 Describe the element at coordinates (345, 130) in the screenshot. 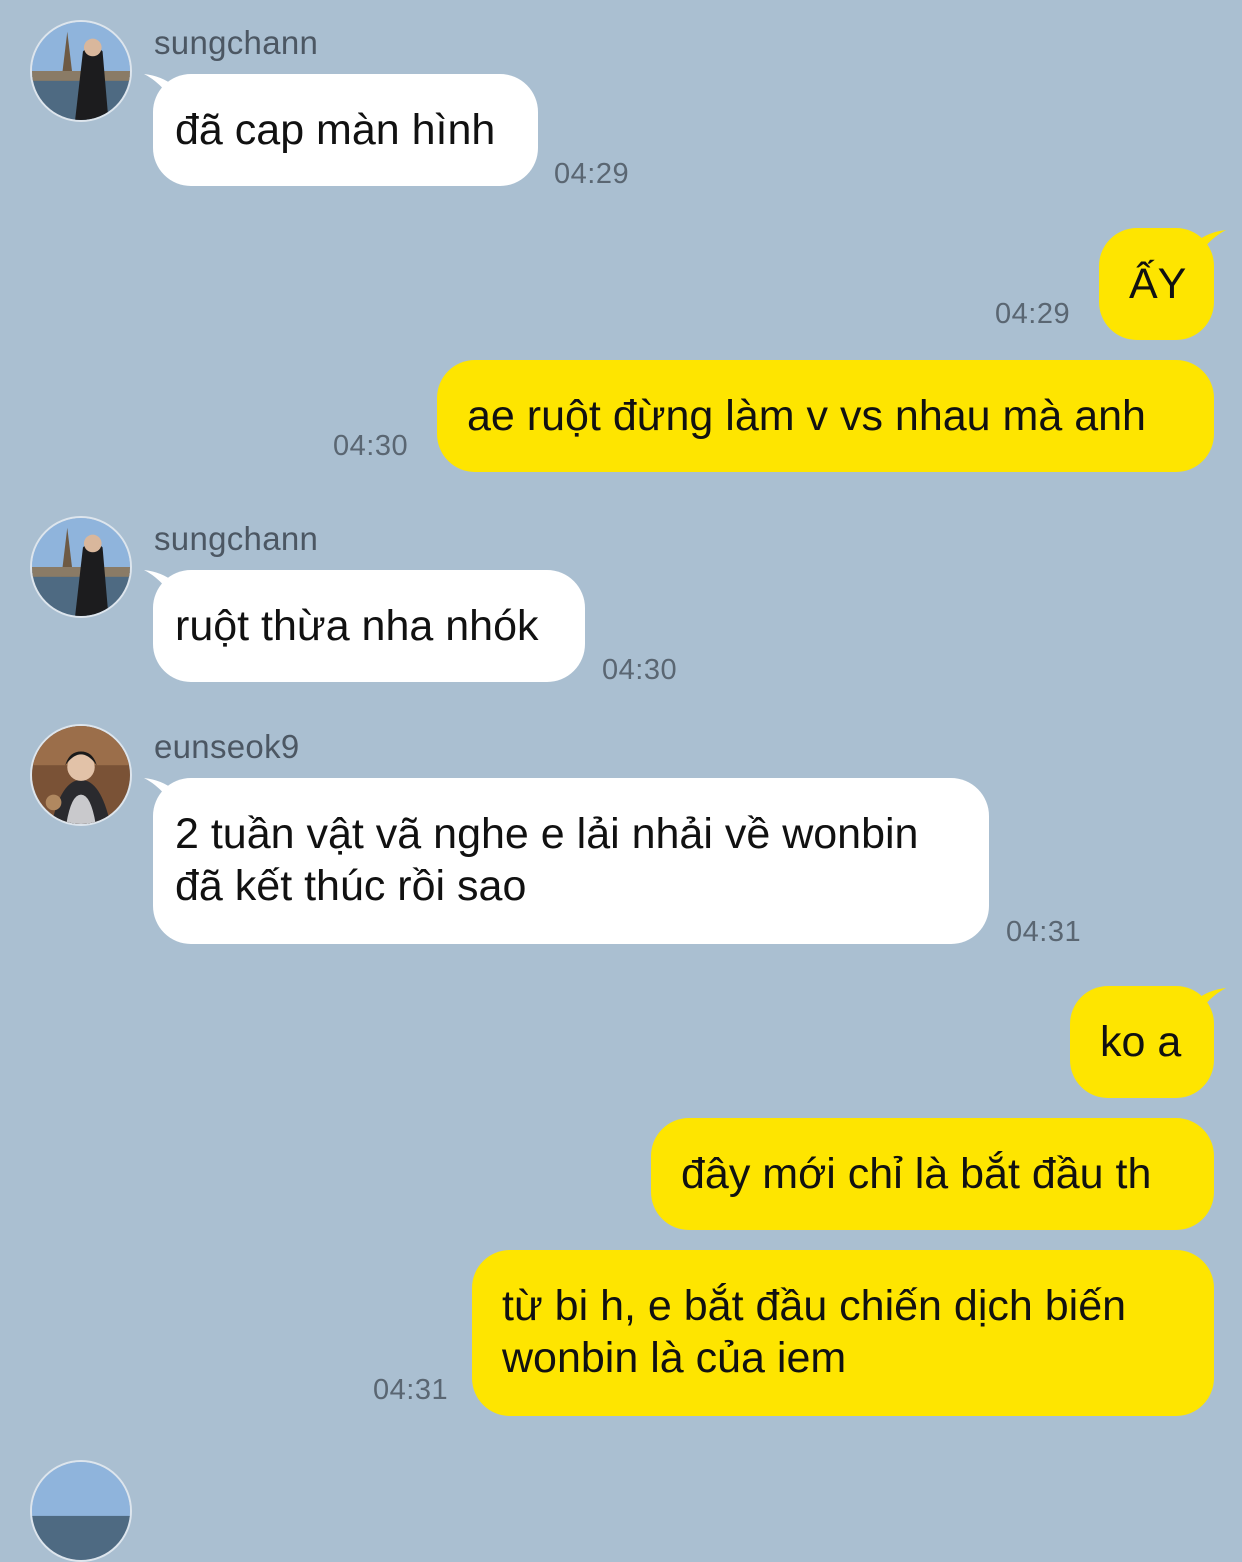

I see `message-bubble: đã cap màn hình` at that location.